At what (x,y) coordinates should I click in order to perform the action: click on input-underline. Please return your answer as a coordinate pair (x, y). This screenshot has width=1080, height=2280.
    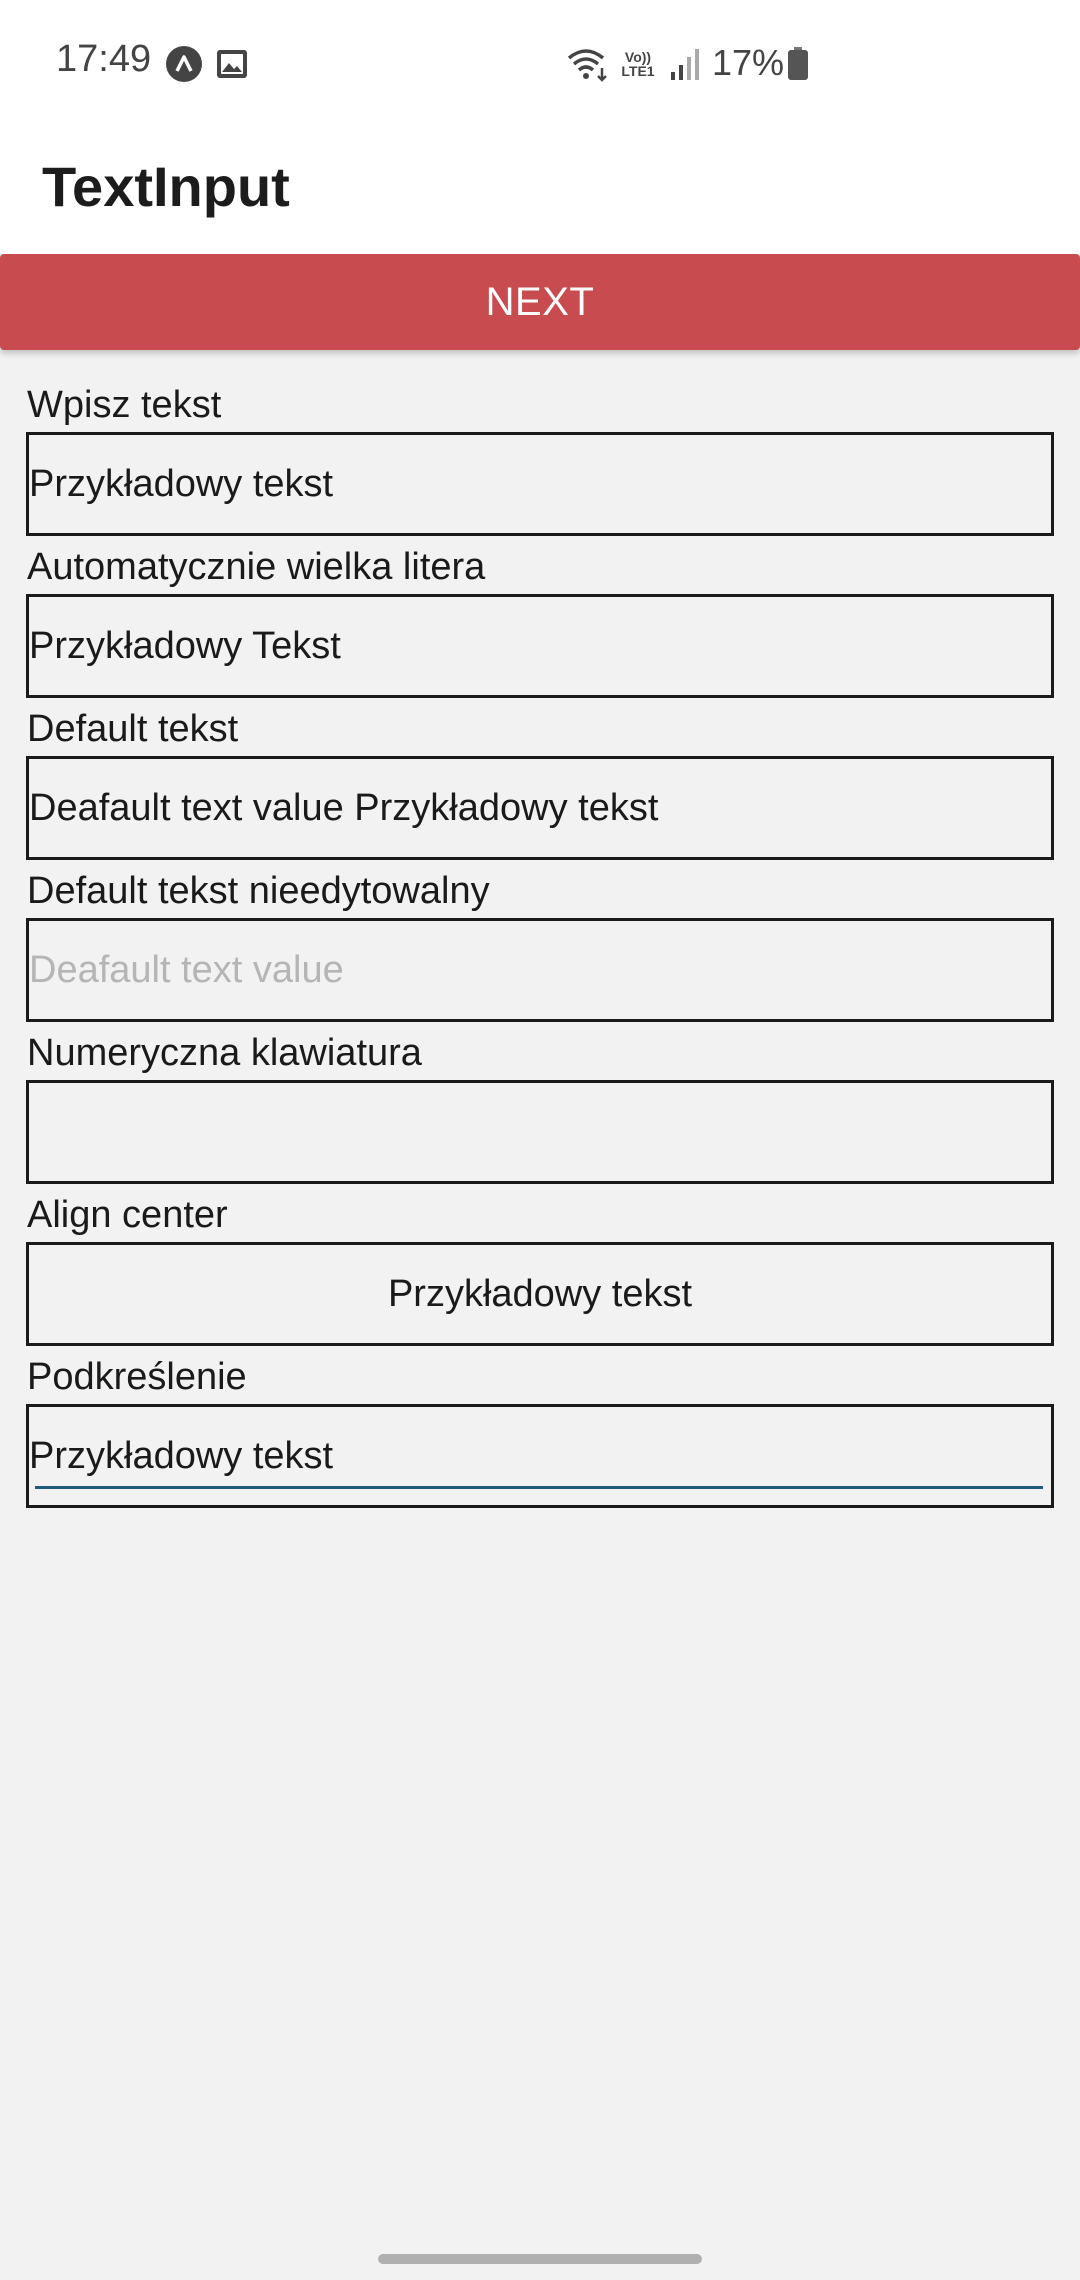
    Looking at the image, I should click on (539, 1487).